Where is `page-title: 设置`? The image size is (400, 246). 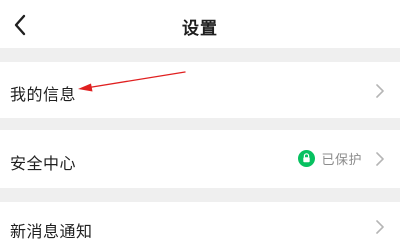
page-title: 设置 is located at coordinates (200, 29).